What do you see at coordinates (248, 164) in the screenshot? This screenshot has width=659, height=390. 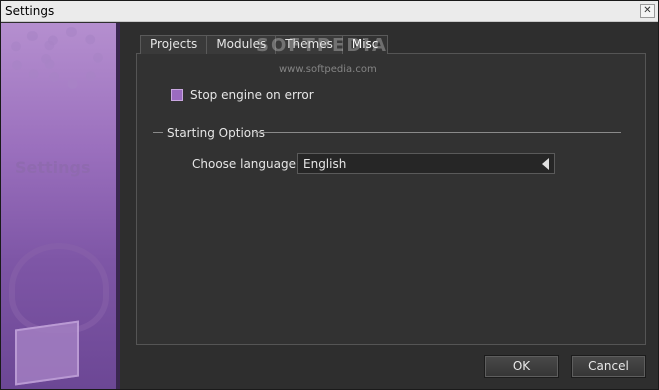 I see `language-label: Choose language :` at bounding box center [248, 164].